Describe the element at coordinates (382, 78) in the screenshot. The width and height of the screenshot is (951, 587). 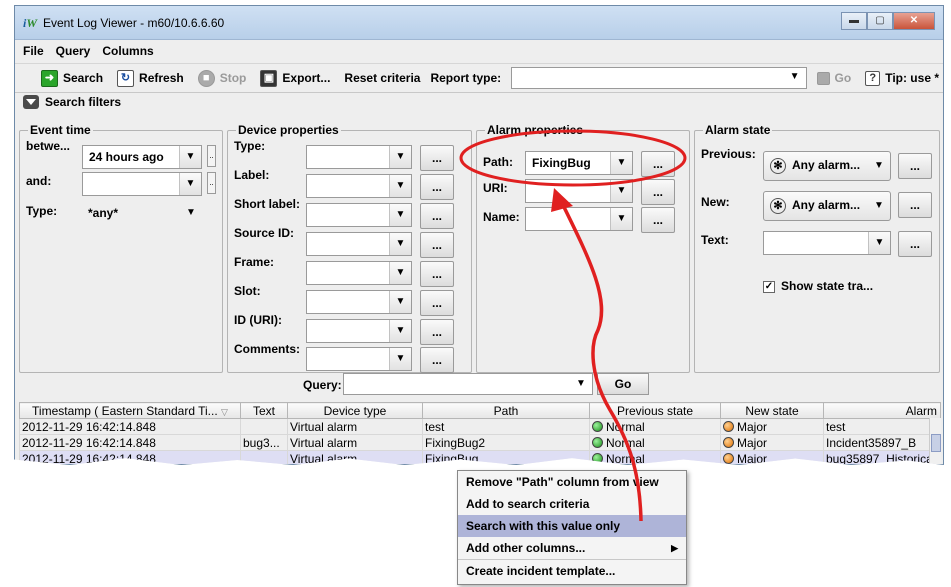
I see `reset-criteria-button: Reset criteria` at that location.